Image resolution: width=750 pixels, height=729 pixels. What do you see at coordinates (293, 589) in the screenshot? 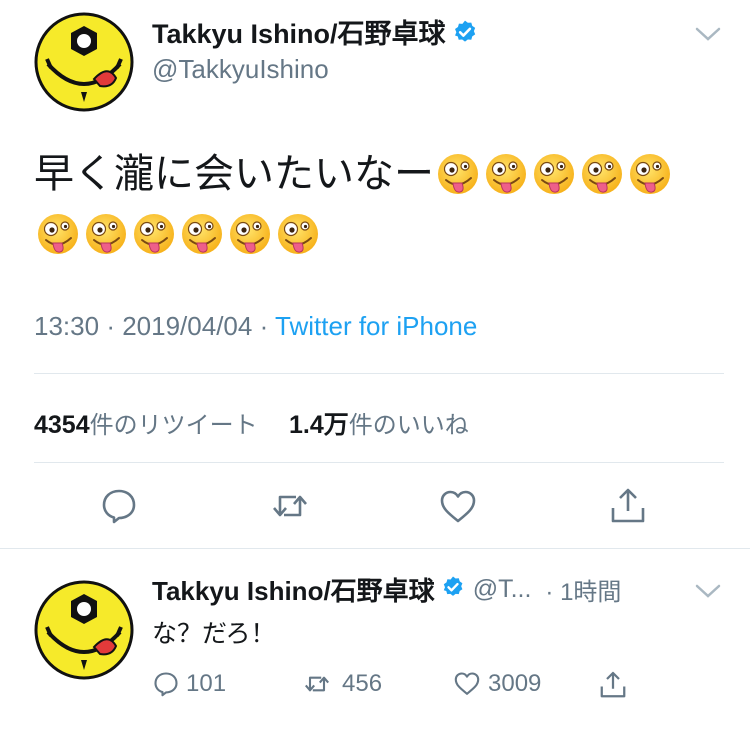
I see `reply-author-name: Takkyu Ishino/石野卓球` at bounding box center [293, 589].